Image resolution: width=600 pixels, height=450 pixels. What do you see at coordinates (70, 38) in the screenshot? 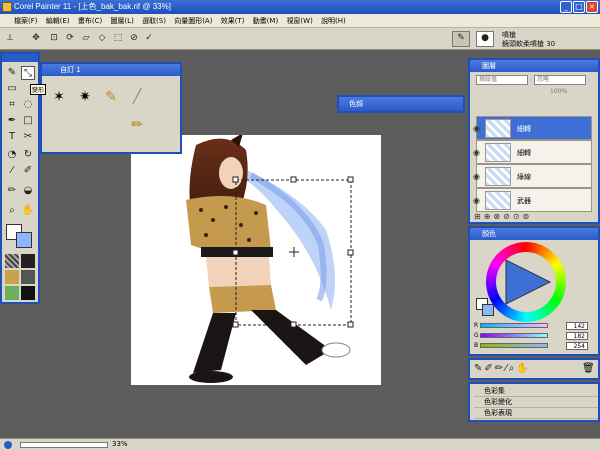
I see `rotate-icon: ⟳` at bounding box center [70, 38].